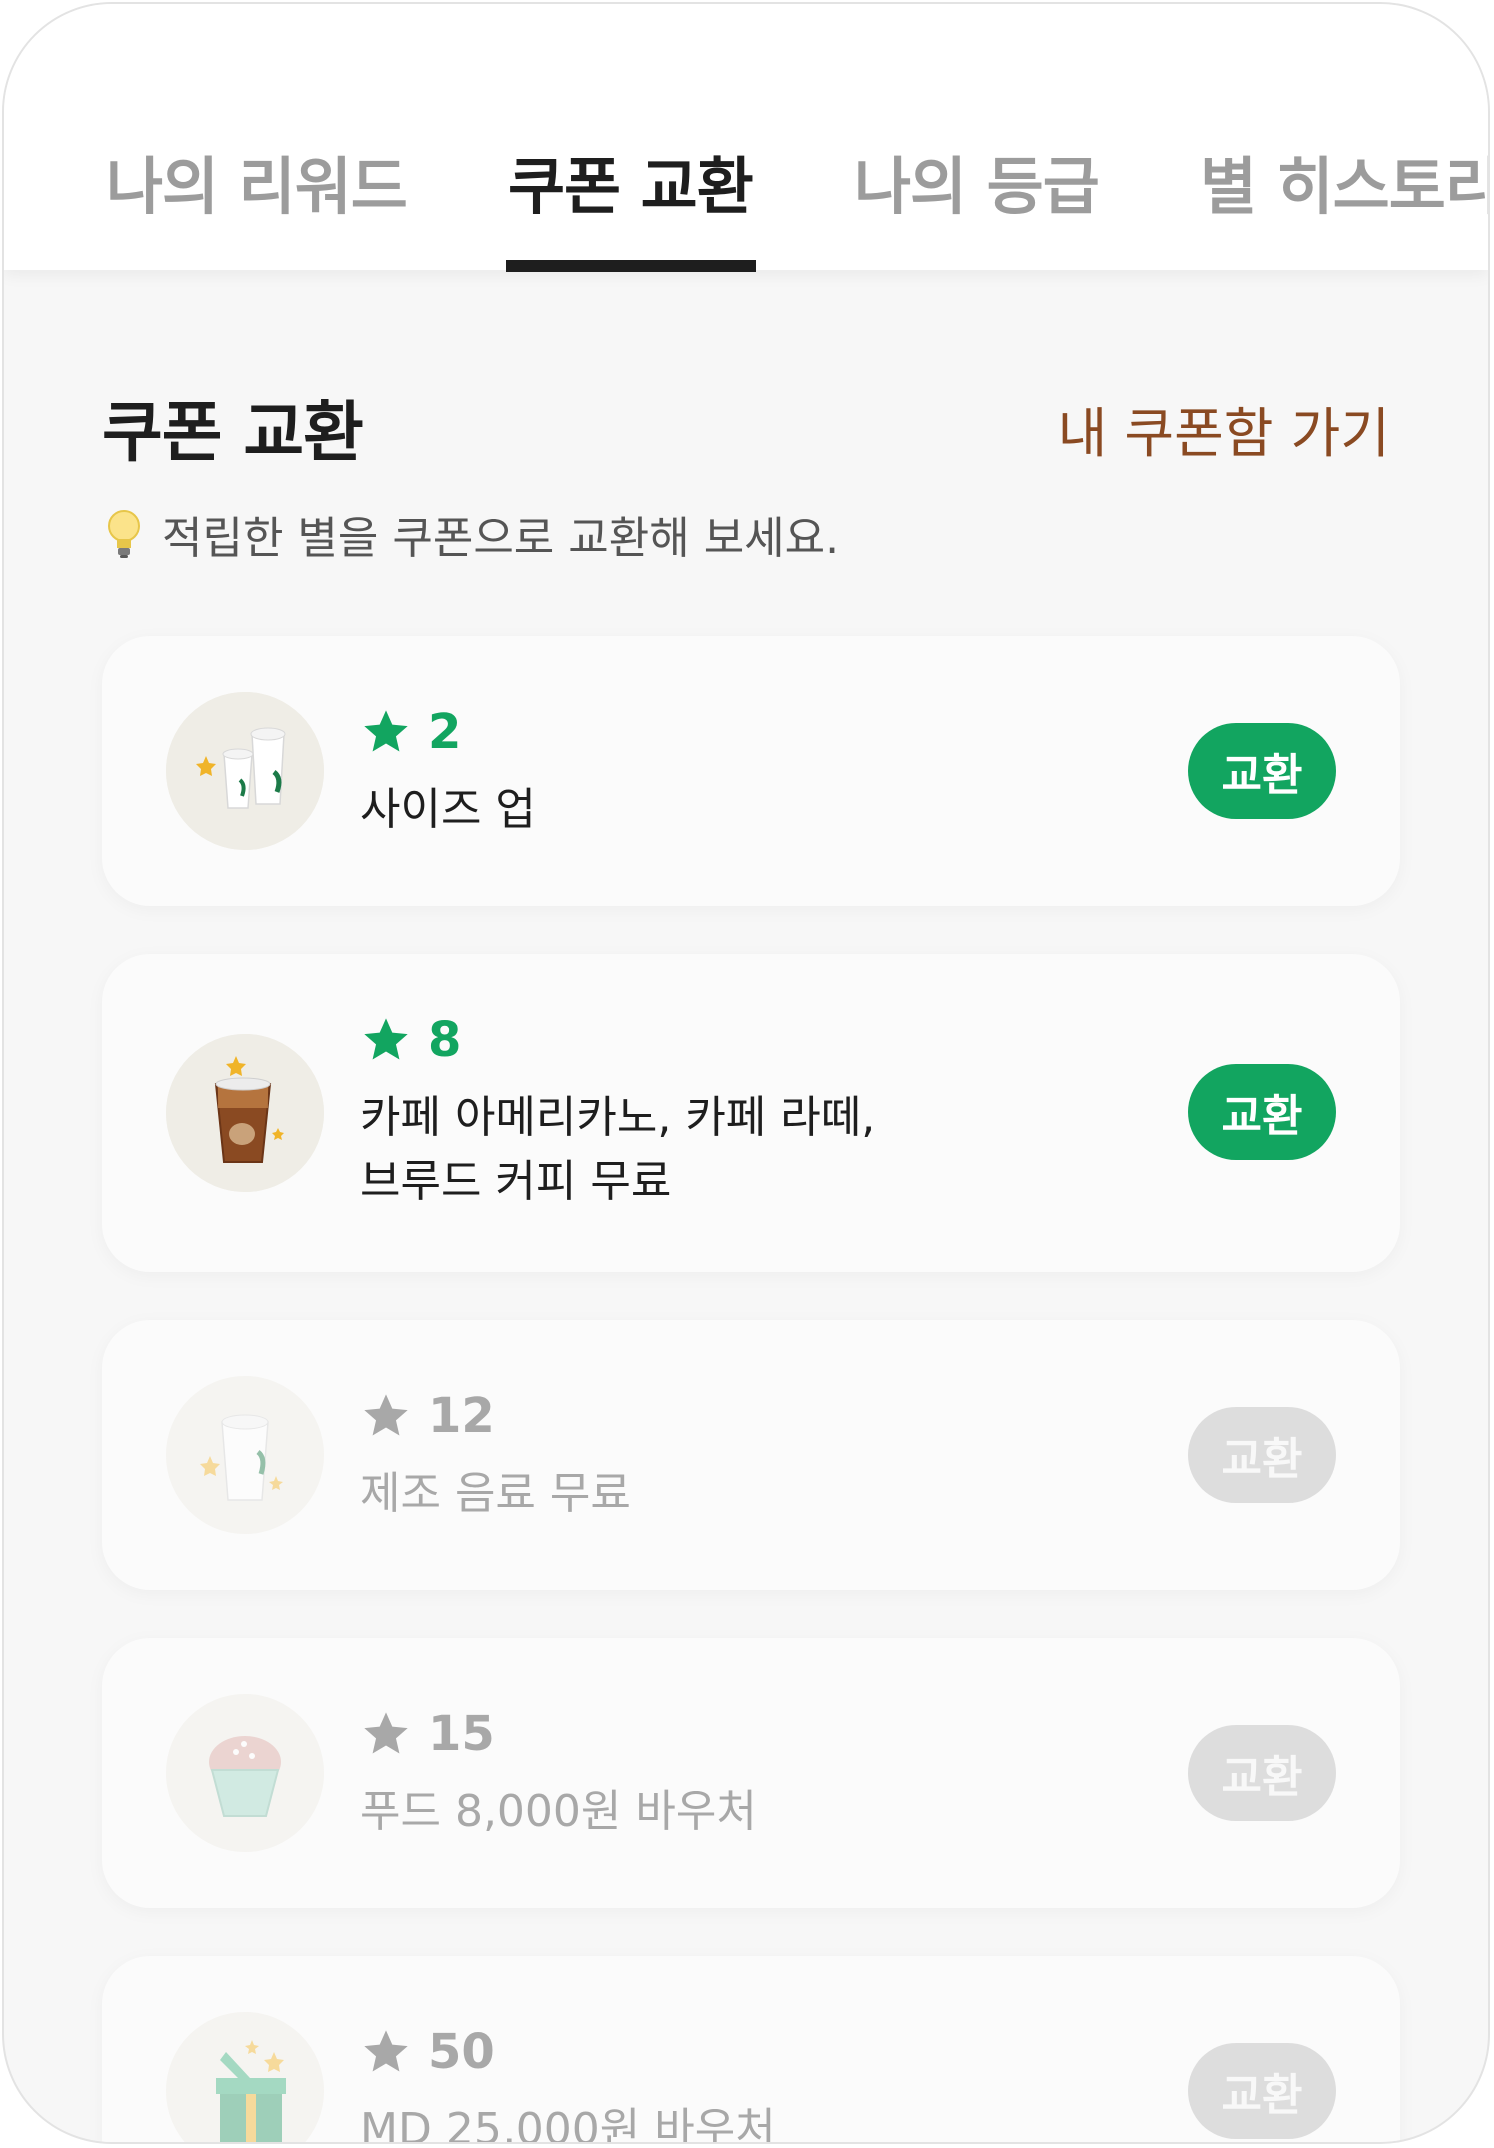  I want to click on cupcake-icon, so click(245, 1773).